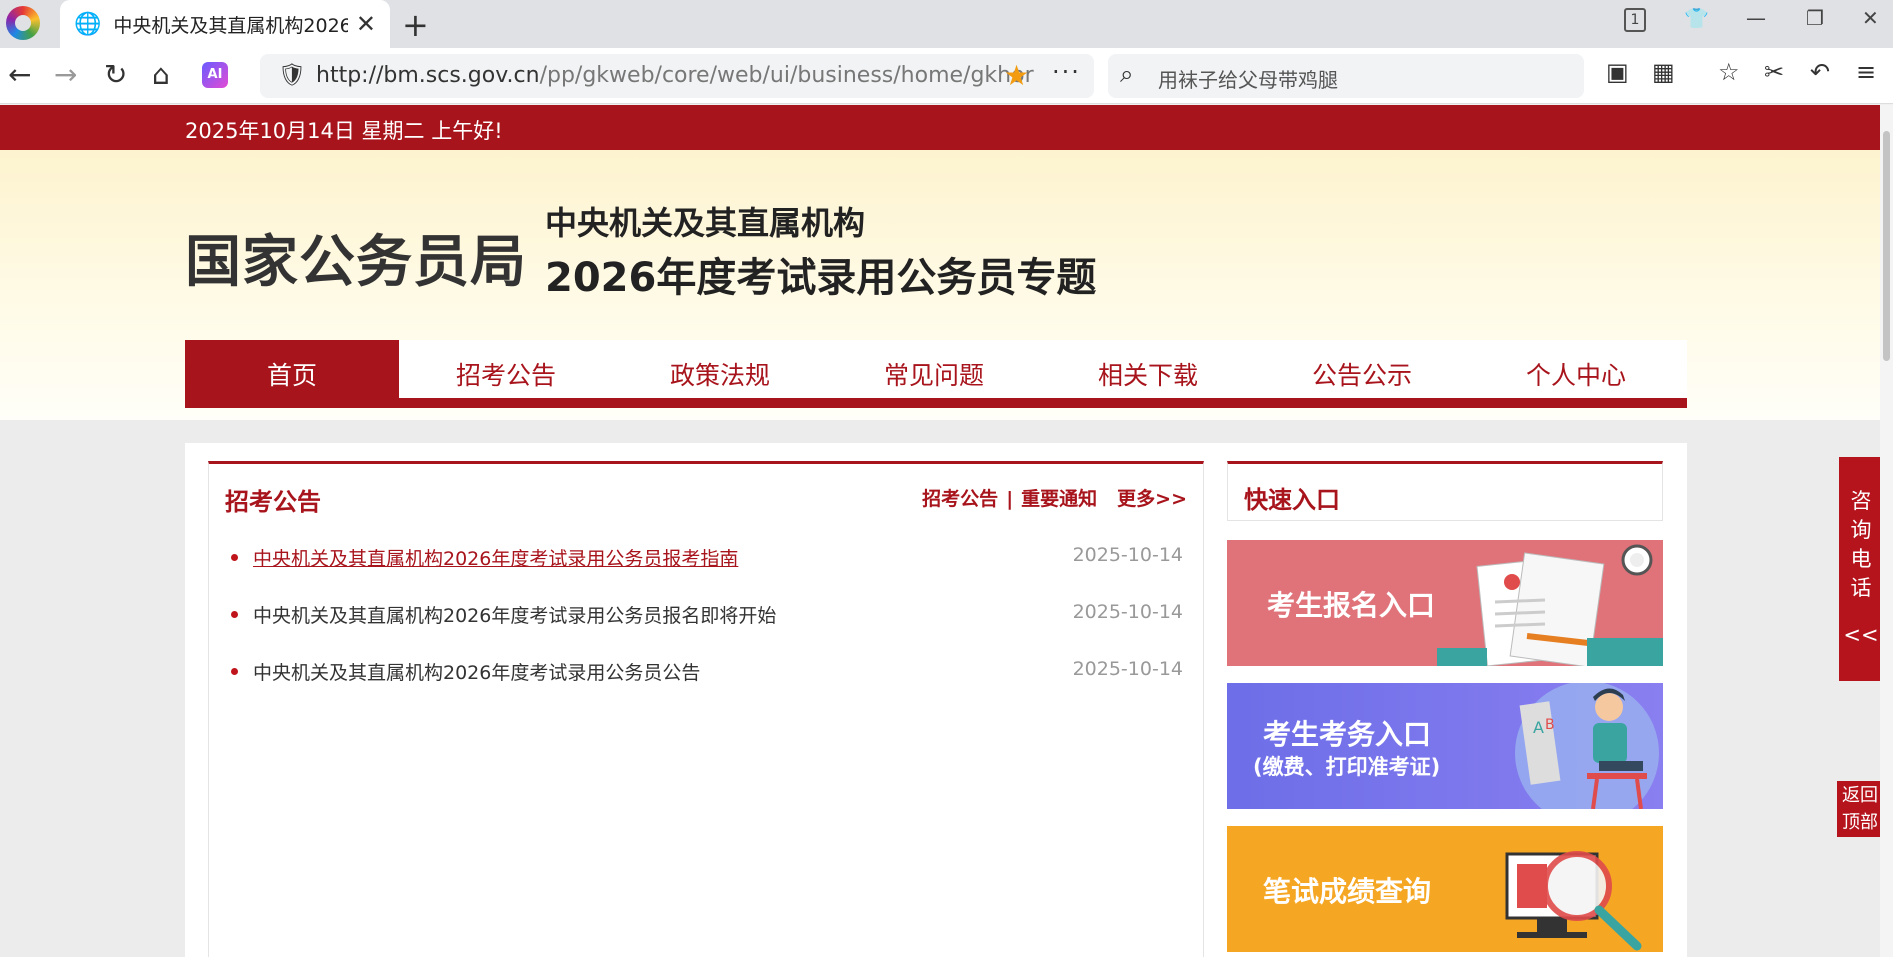 The image size is (1893, 957). I want to click on link-recruitment: 招考公告, so click(960, 499).